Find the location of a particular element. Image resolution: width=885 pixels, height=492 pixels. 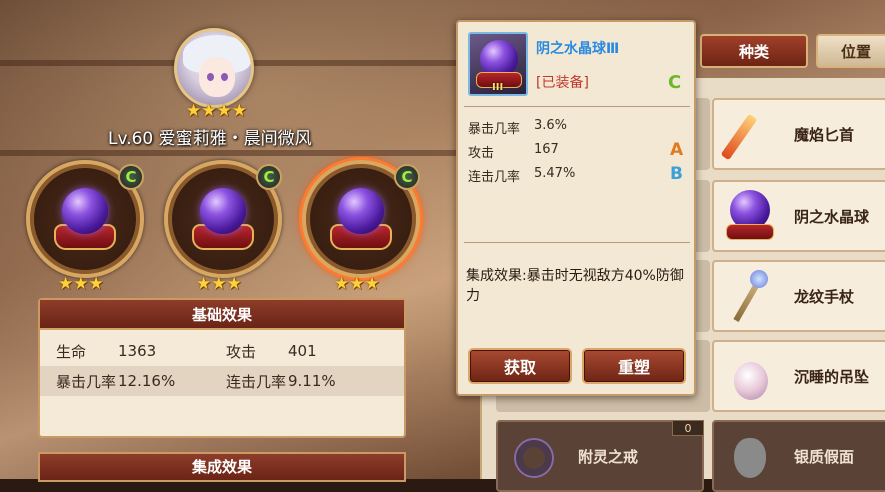

list-item: 阴之水晶球 is located at coordinates (798, 216).